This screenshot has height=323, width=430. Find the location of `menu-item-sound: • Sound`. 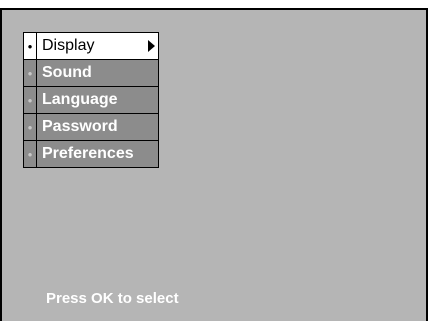

menu-item-sound: • Sound is located at coordinates (91, 72).